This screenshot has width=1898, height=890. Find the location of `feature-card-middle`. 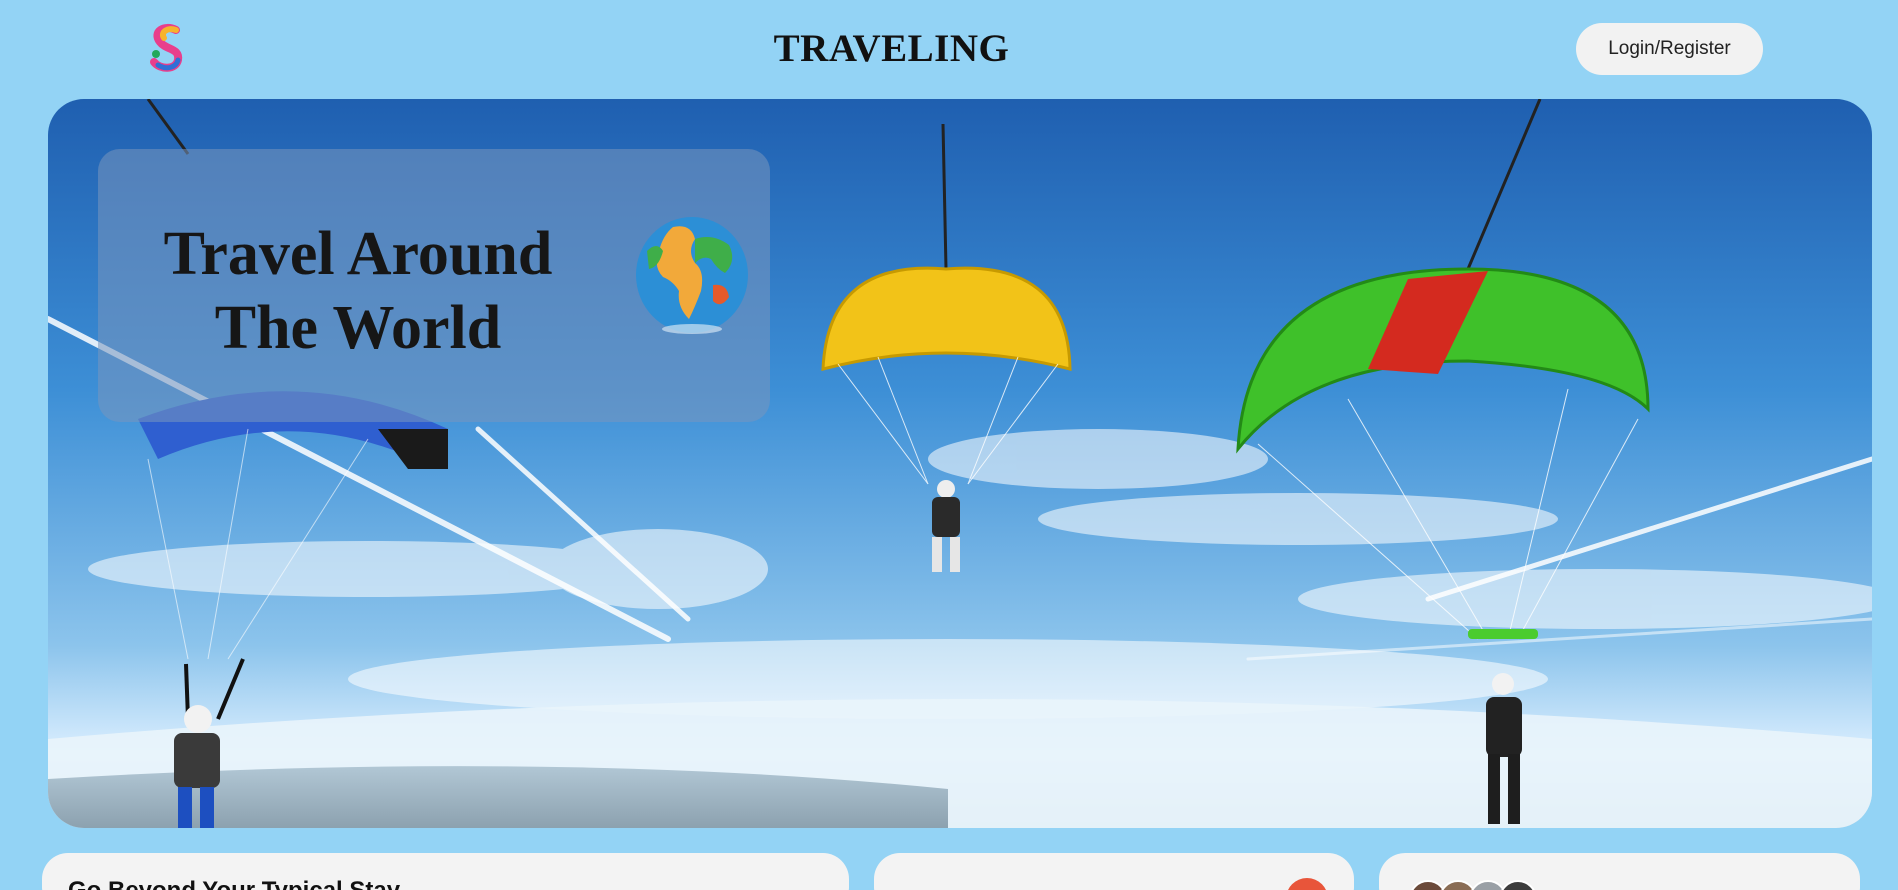

feature-card-middle is located at coordinates (1114, 871).